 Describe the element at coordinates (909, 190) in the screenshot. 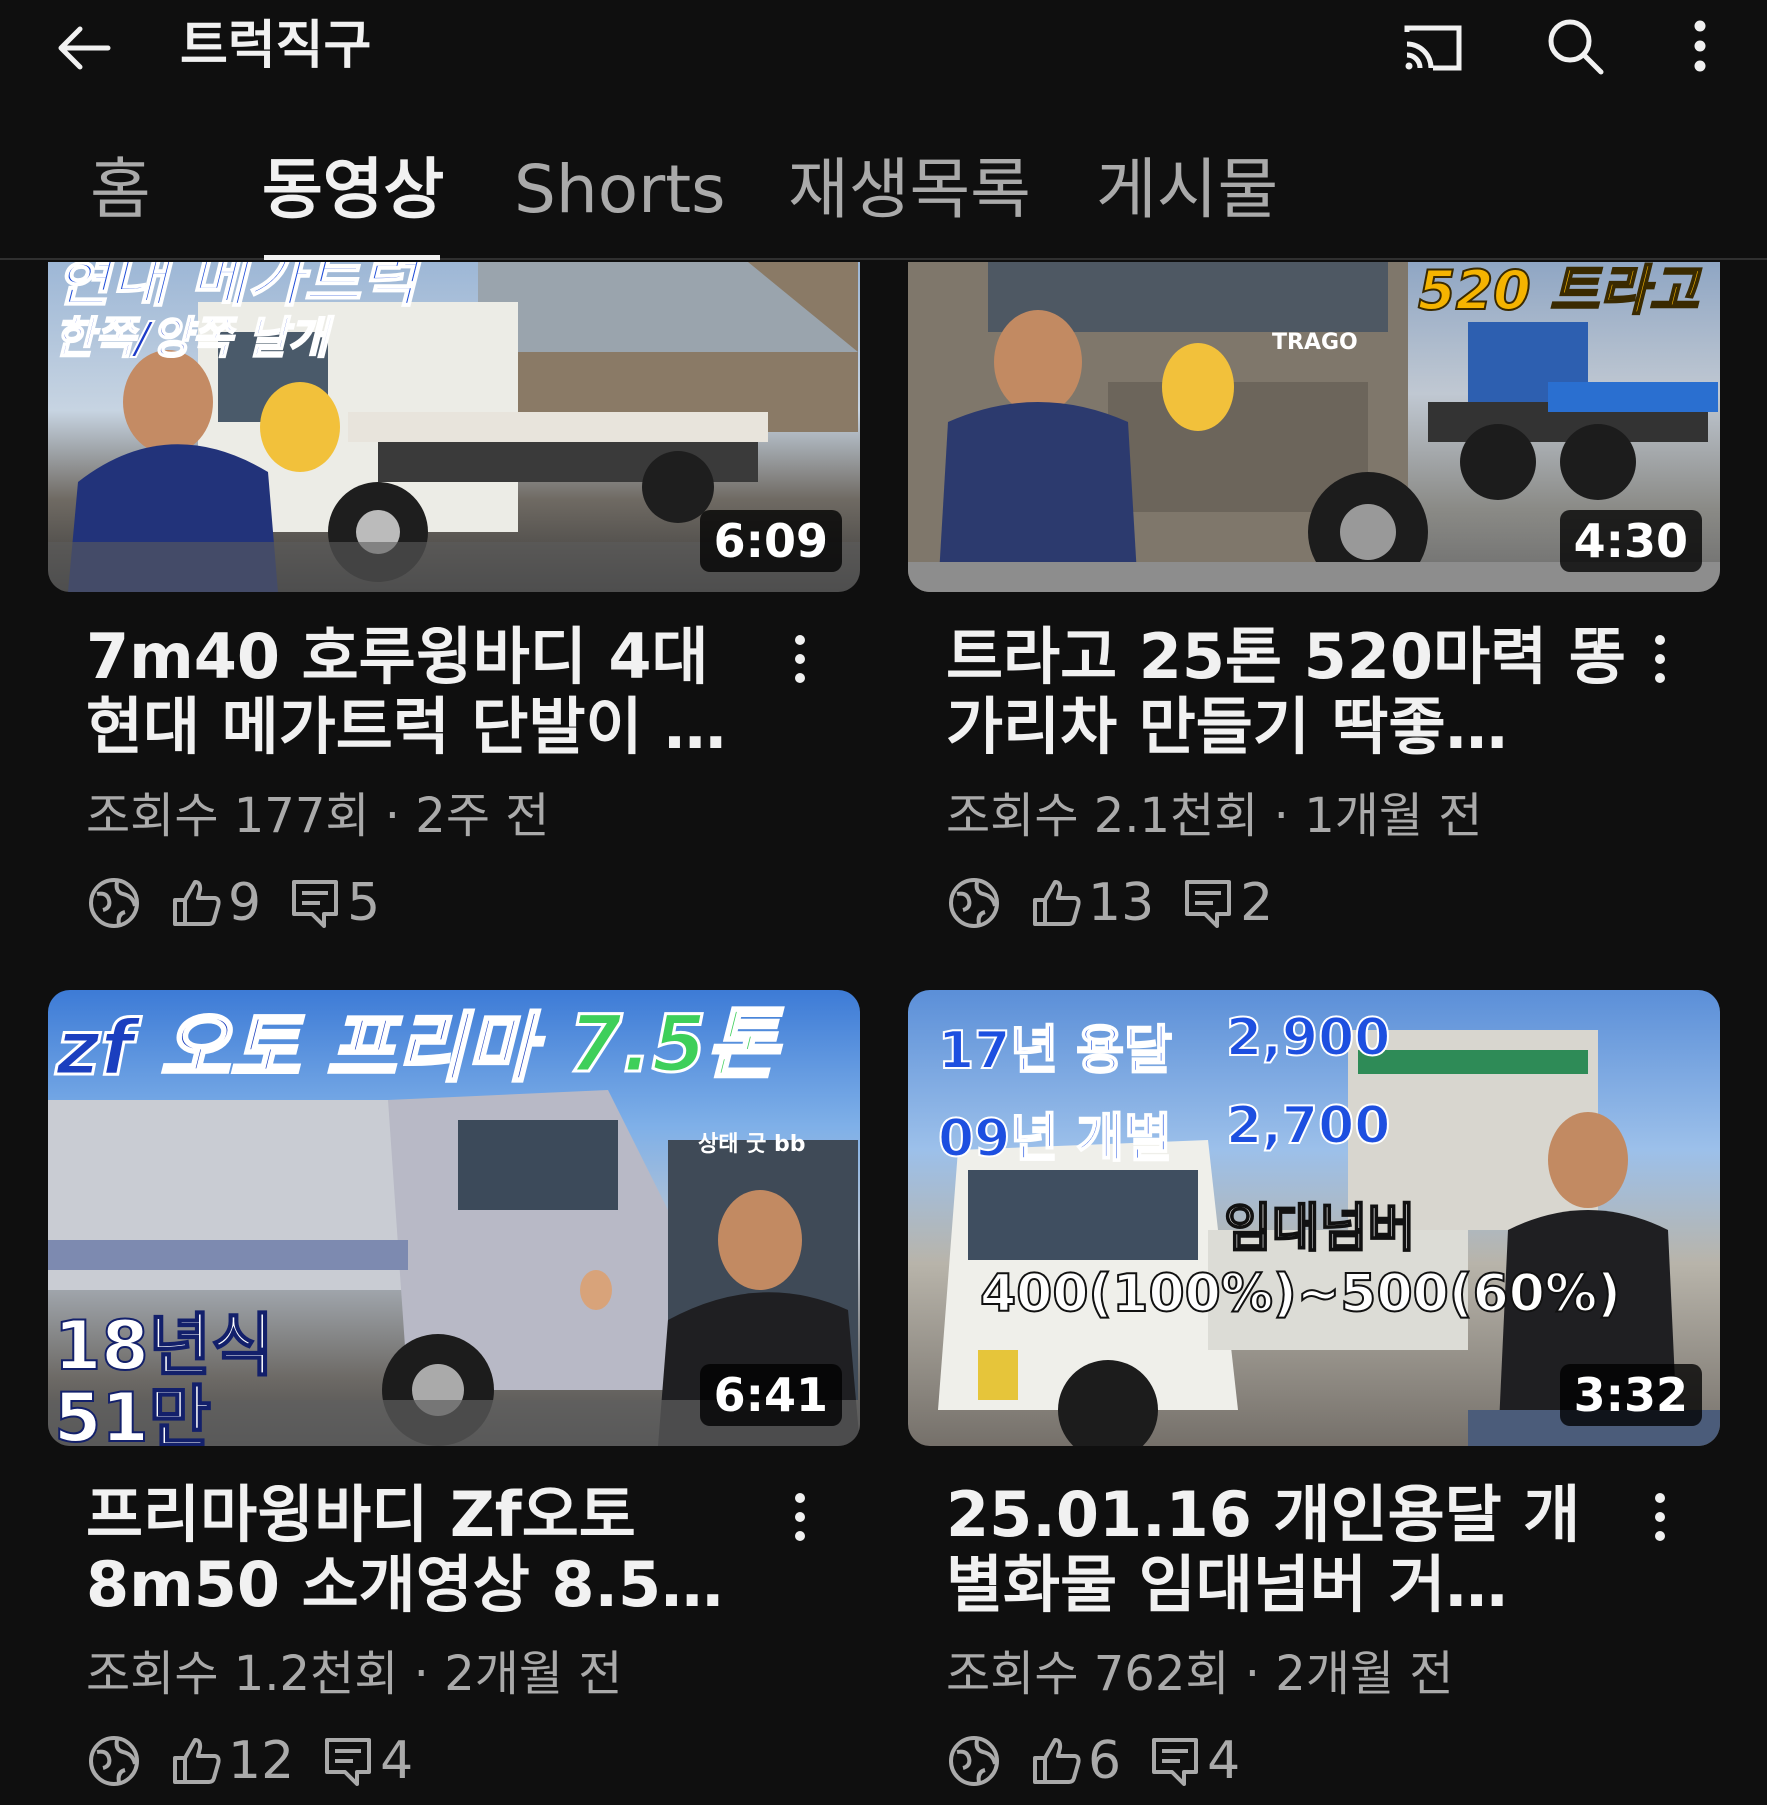

I see `tab-playlists: 재생목록` at that location.